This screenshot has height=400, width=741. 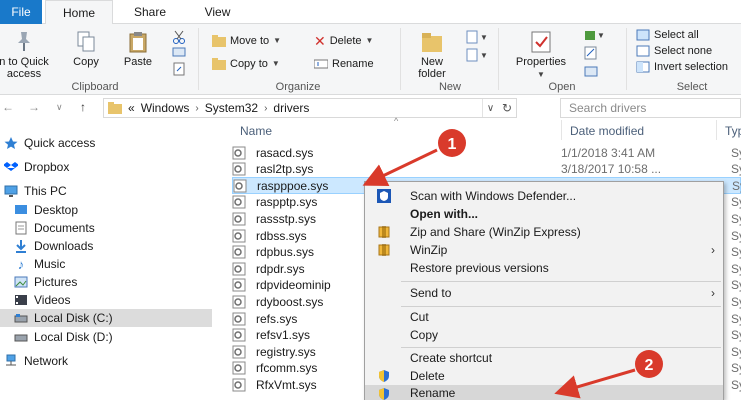 I want to click on tab-home: Home, so click(x=79, y=12).